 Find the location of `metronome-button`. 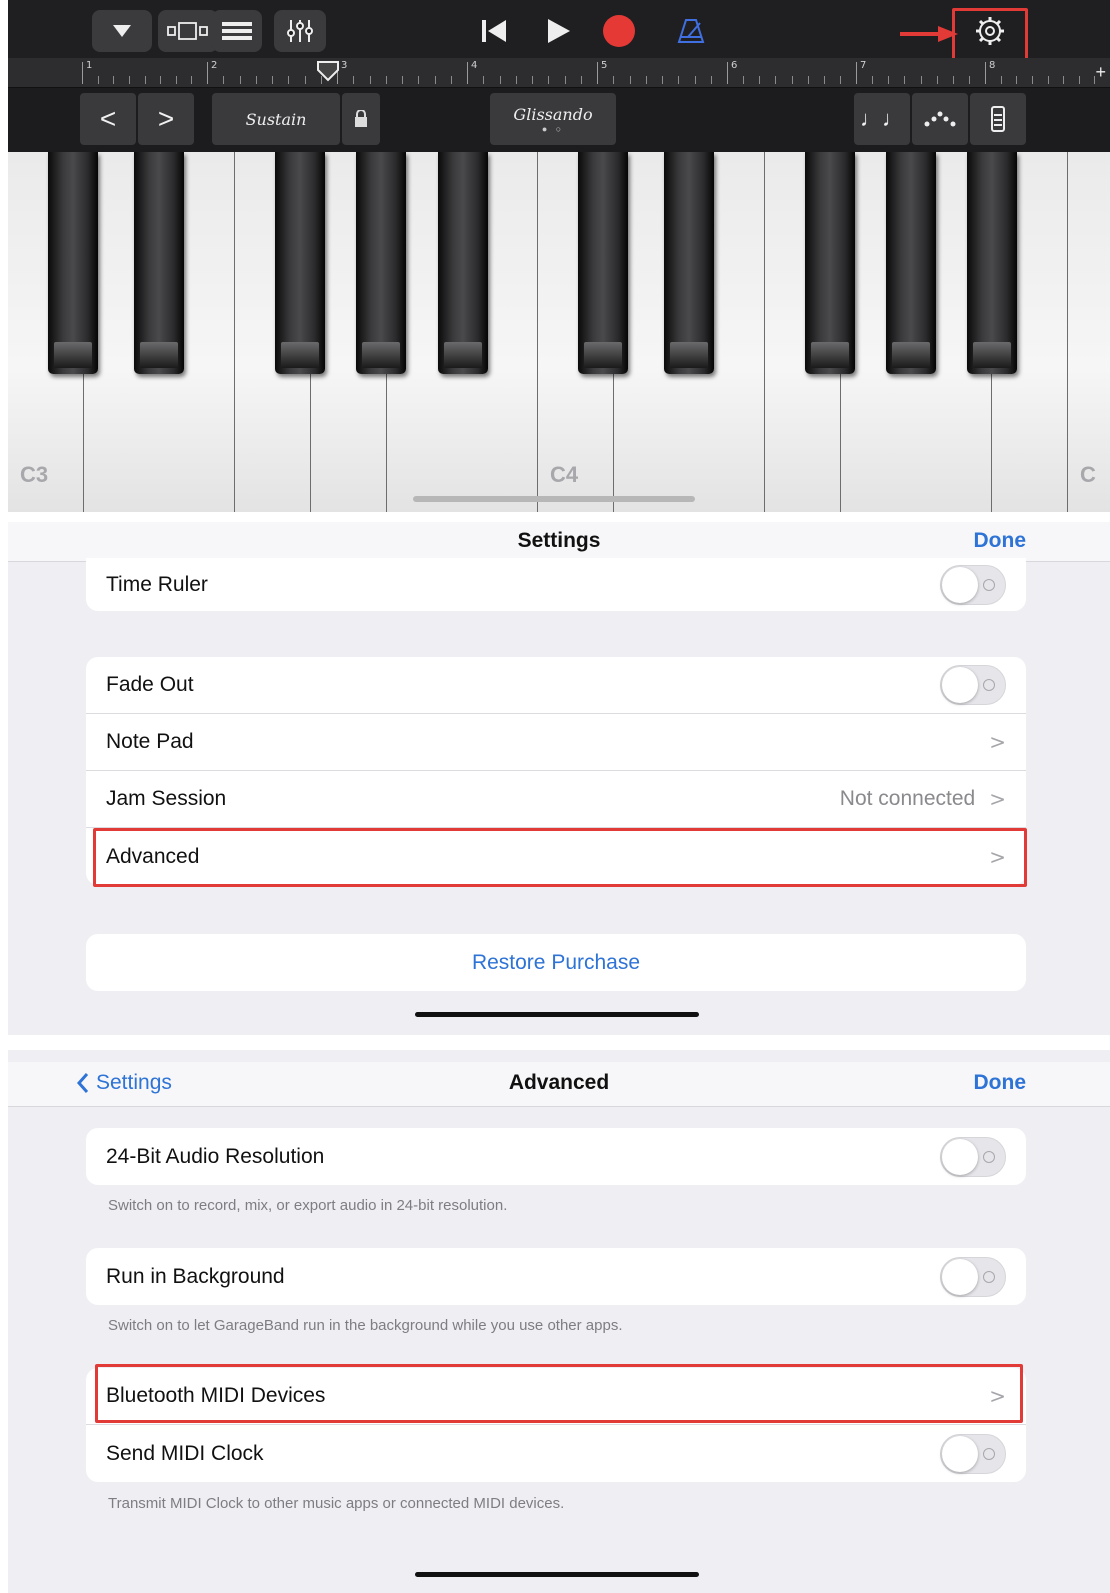

metronome-button is located at coordinates (691, 31).